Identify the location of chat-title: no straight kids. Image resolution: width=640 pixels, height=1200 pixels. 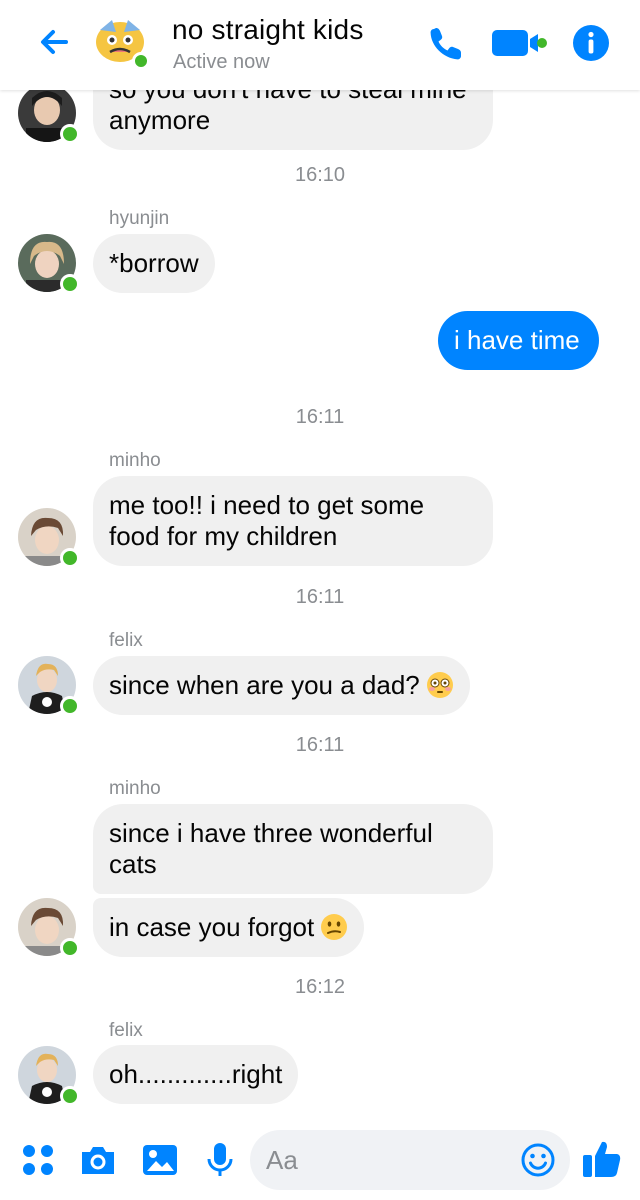
(268, 30).